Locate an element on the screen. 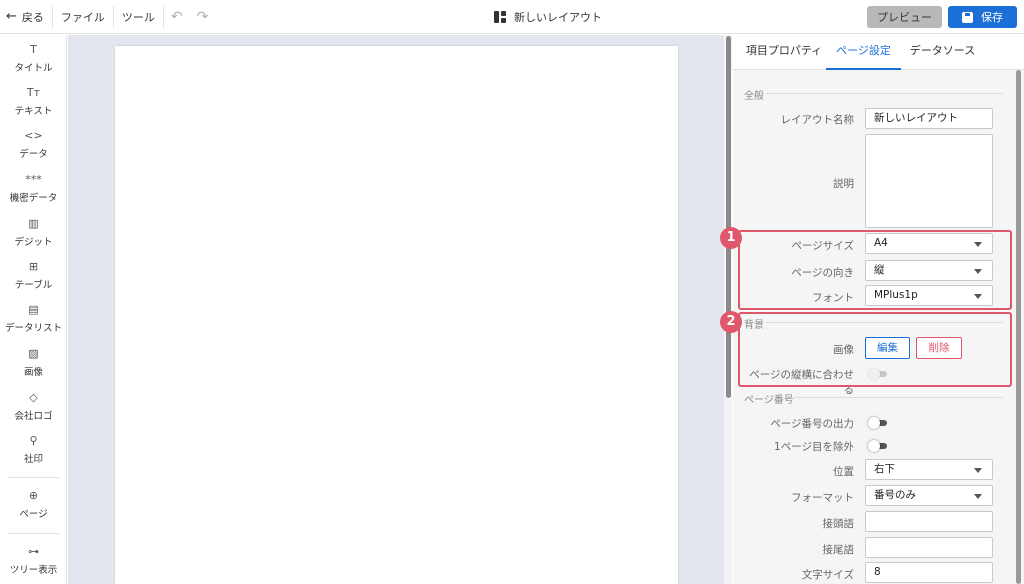  tool-company-logo: ◇ 会社ロゴ is located at coordinates (33, 406).